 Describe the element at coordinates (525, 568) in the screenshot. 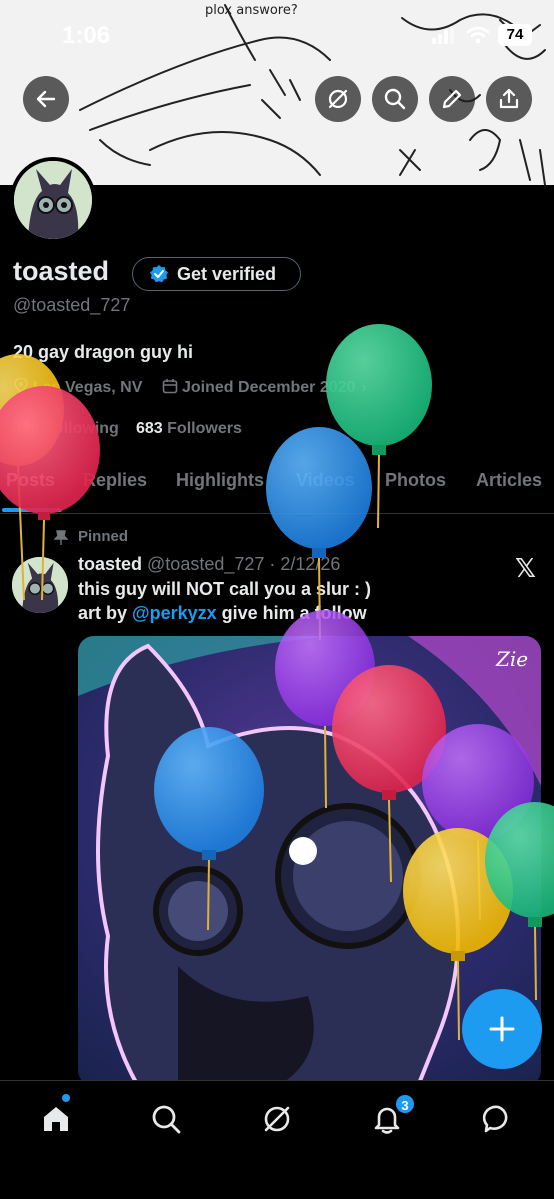

I see `x-logo-icon: 𝕏` at that location.